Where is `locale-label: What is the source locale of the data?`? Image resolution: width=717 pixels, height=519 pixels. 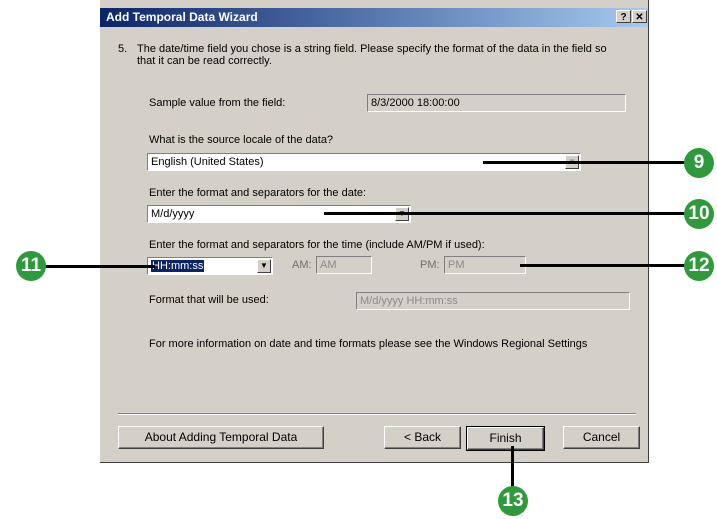 locale-label: What is the source locale of the data? is located at coordinates (241, 140).